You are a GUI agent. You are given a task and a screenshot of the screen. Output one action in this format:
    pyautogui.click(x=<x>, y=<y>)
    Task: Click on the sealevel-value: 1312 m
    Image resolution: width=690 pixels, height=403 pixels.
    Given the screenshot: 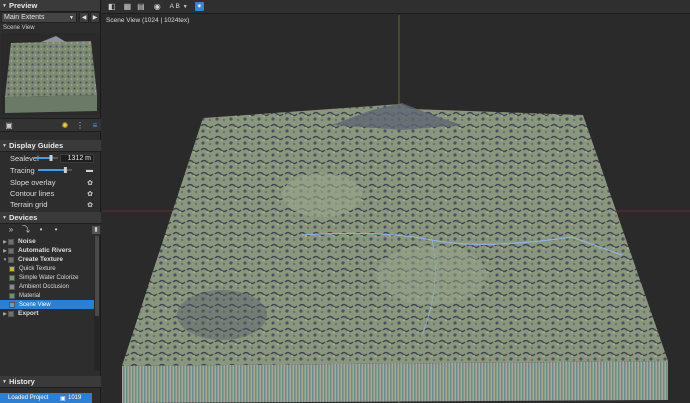 What is the action you would take?
    pyautogui.click(x=77, y=158)
    